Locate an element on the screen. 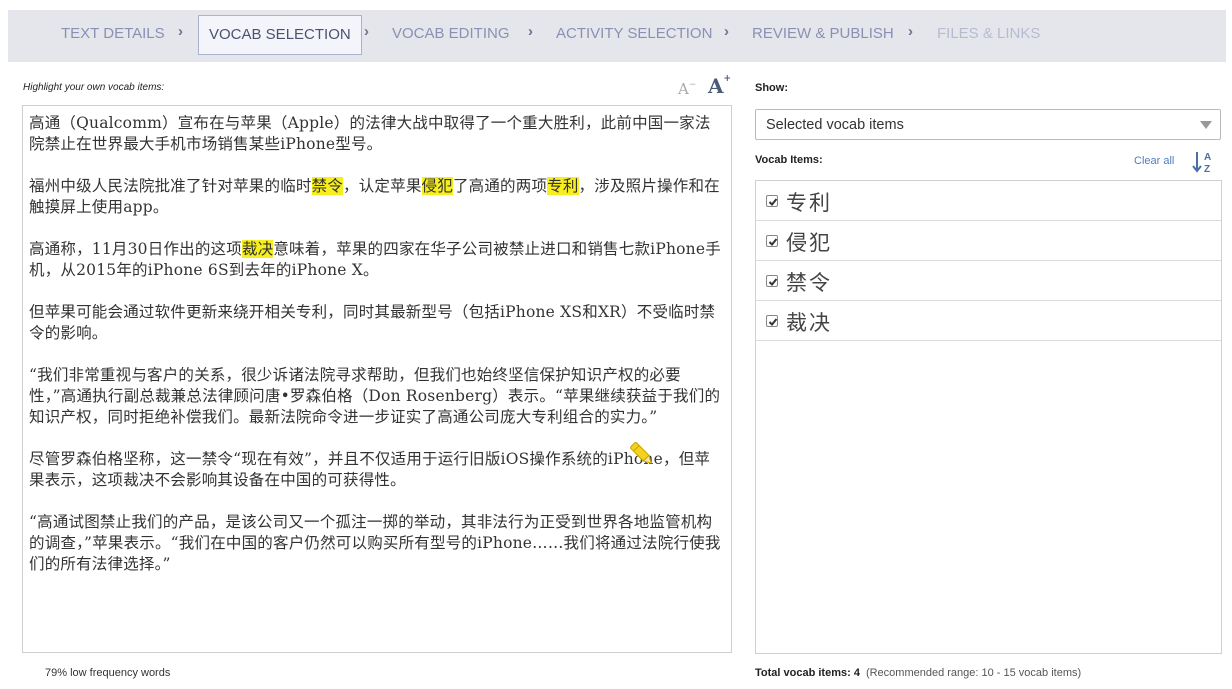 Image resolution: width=1232 pixels, height=689 pixels. font-decrease-letter: A is located at coordinates (683, 89).